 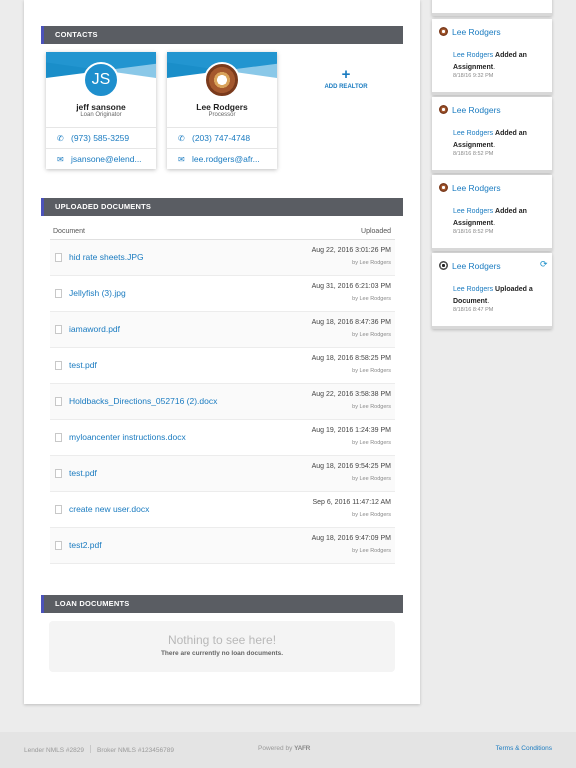 What do you see at coordinates (222, 80) in the screenshot?
I see `avatar` at bounding box center [222, 80].